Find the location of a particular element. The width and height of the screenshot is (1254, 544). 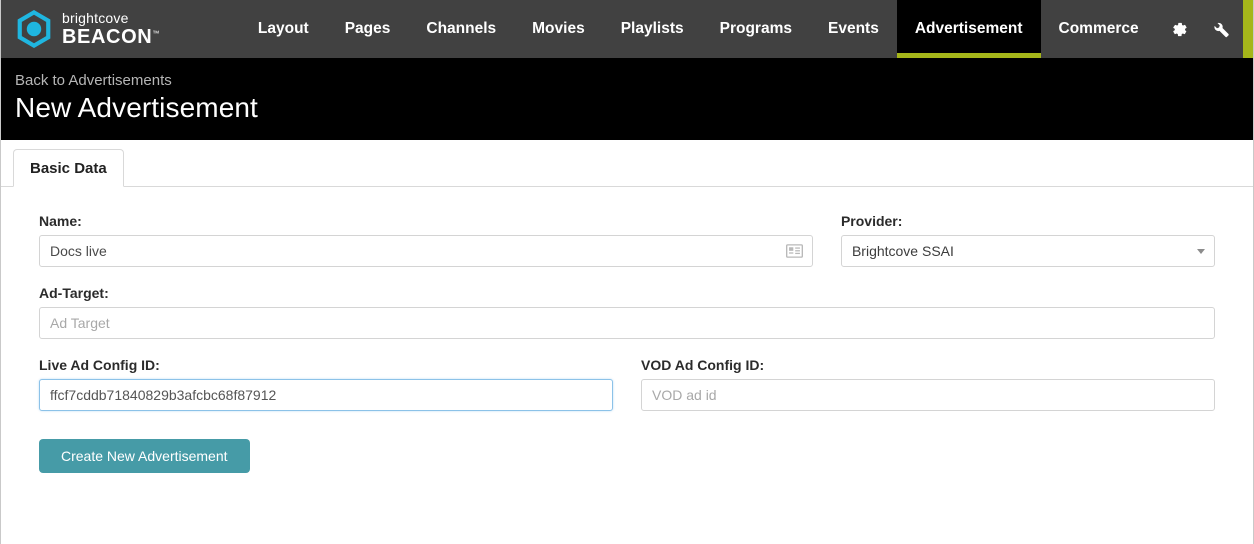

name-input-wrap is located at coordinates (426, 251).